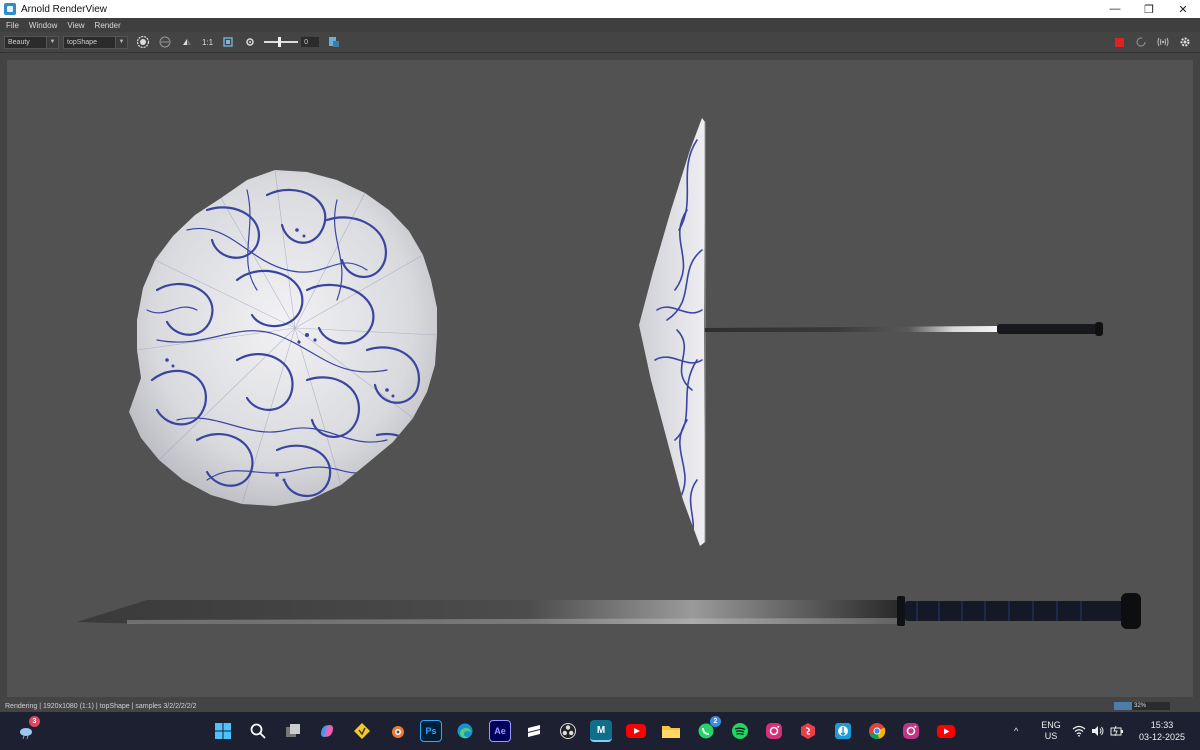  What do you see at coordinates (397, 731) in the screenshot?
I see `blender-icon` at bounding box center [397, 731].